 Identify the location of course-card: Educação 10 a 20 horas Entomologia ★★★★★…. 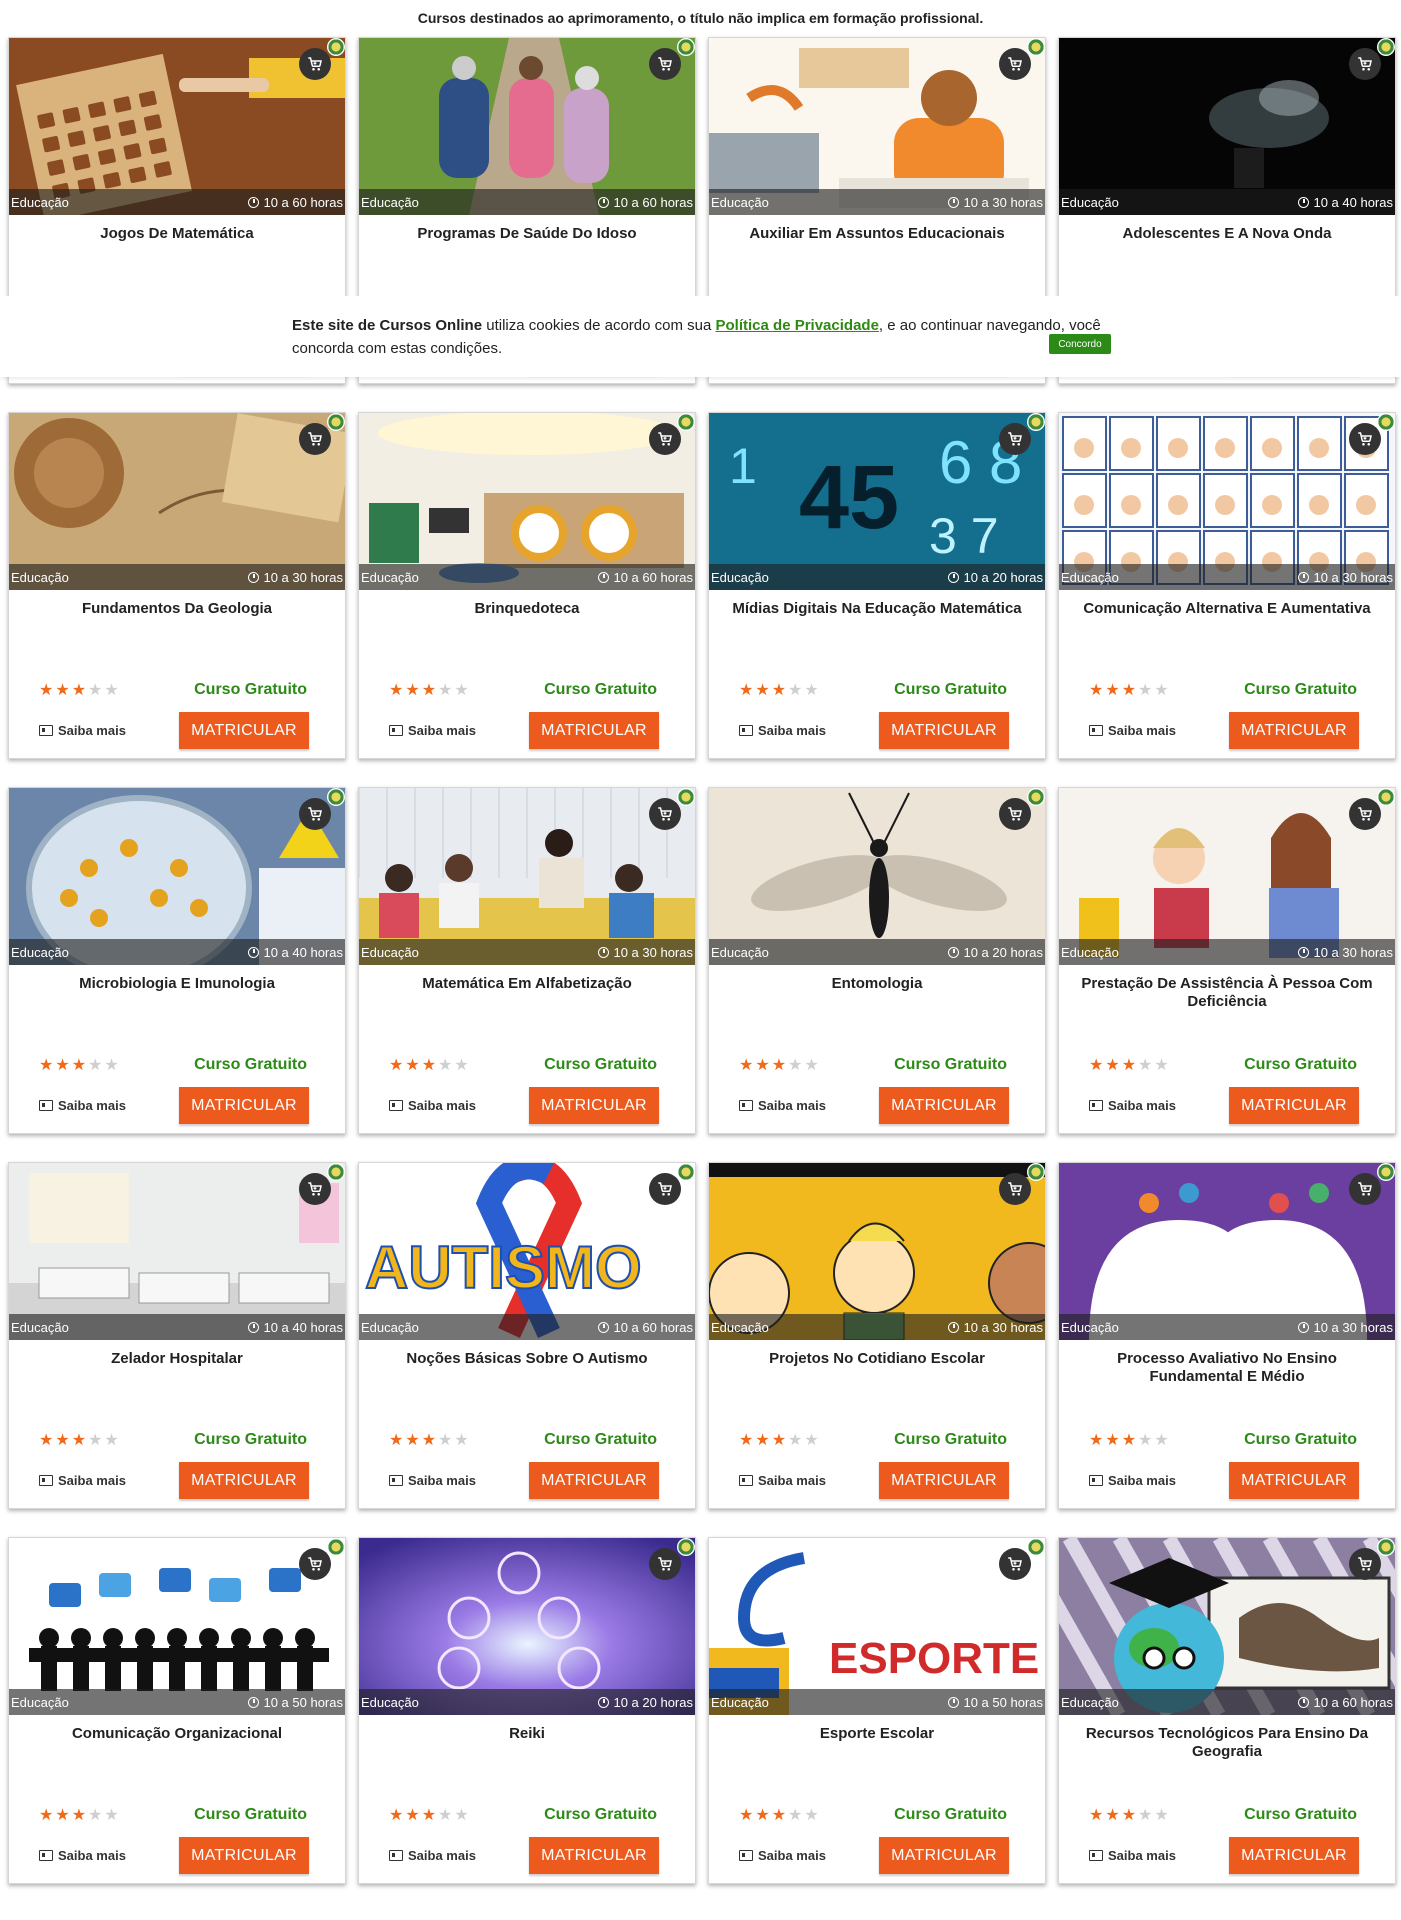
(877, 960).